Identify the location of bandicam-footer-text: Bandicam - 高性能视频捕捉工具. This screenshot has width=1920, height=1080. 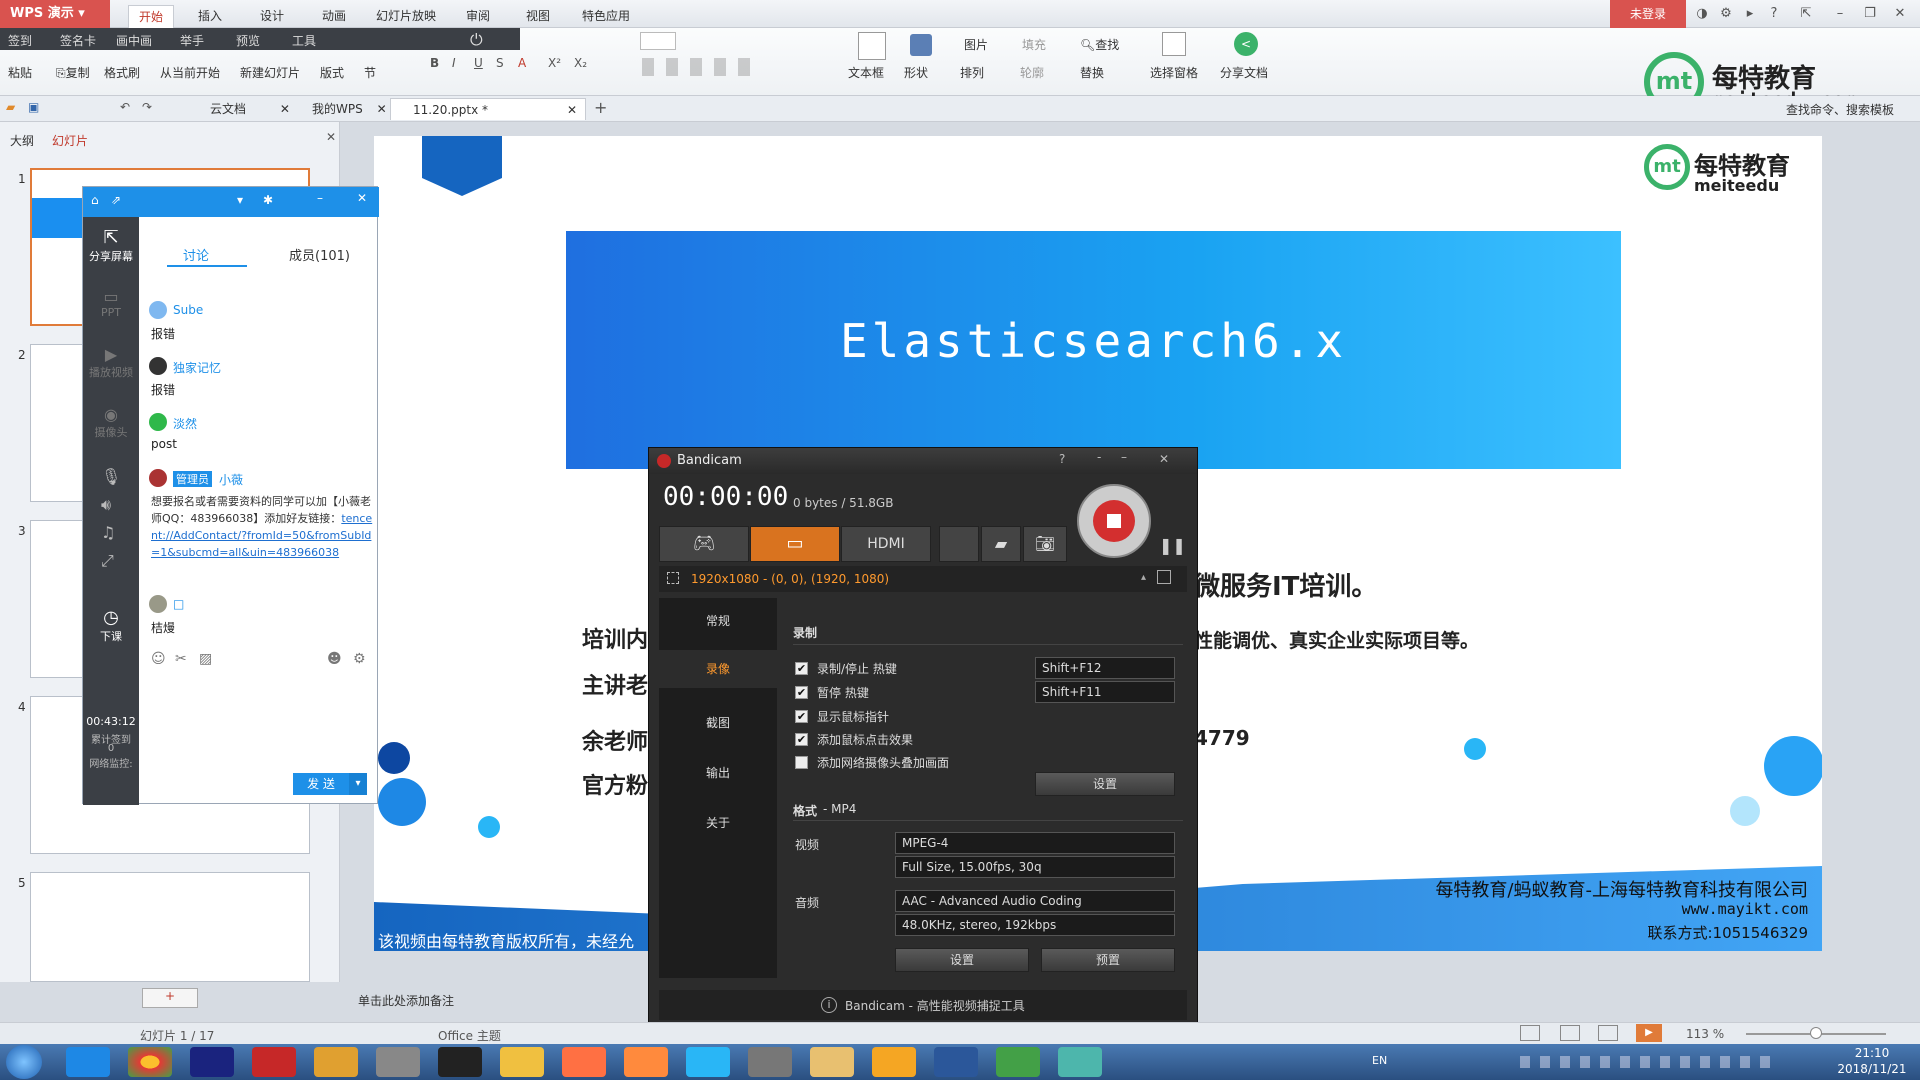
(935, 1005).